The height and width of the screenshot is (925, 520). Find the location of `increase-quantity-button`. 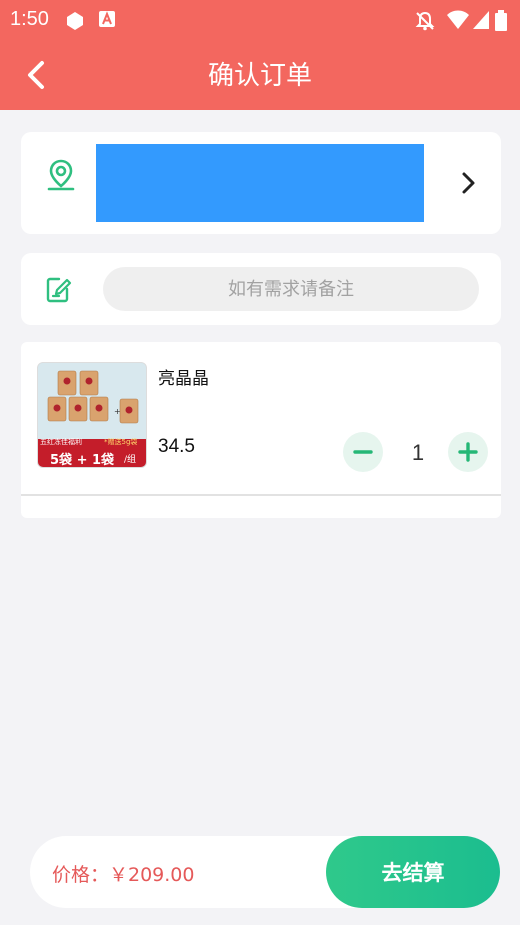

increase-quantity-button is located at coordinates (468, 452).